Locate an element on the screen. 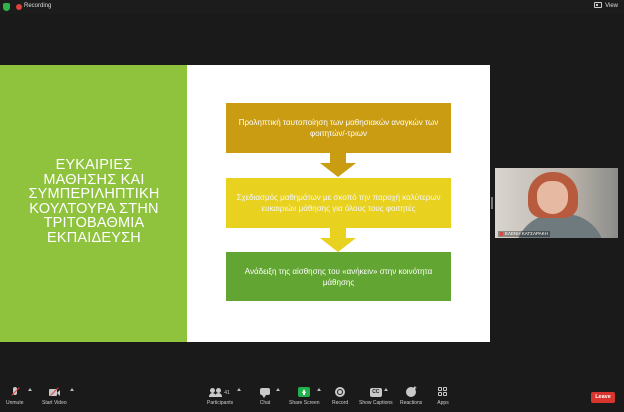  unmute-label: Unmute is located at coordinates (15, 403).